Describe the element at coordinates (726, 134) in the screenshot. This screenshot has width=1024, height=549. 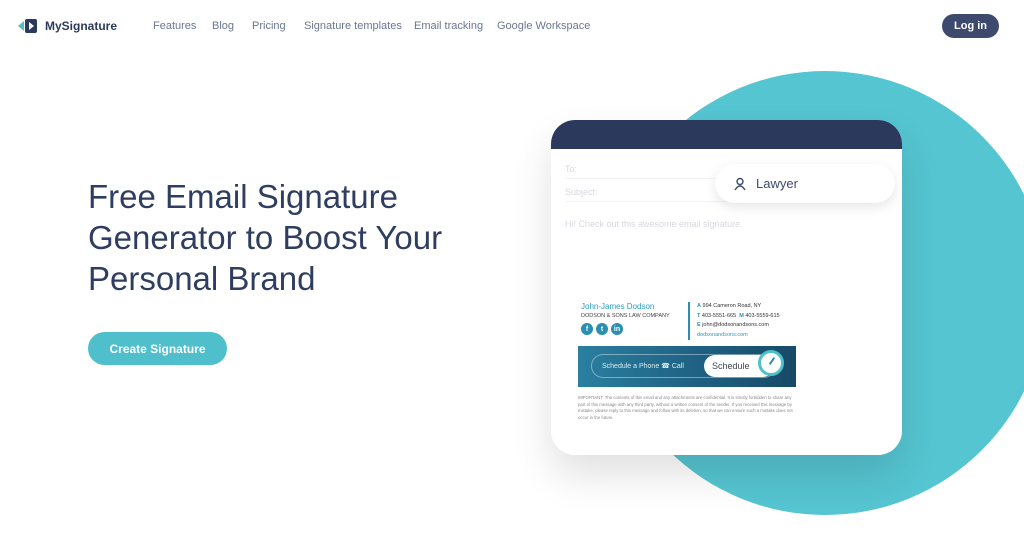
I see `card-header` at that location.